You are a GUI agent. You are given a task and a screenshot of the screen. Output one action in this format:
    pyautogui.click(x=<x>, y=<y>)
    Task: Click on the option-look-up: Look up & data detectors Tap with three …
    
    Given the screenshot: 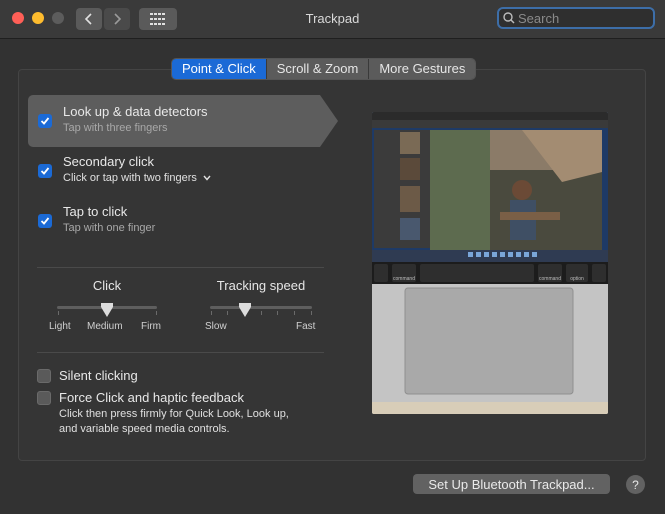 What is the action you would take?
    pyautogui.click(x=183, y=121)
    